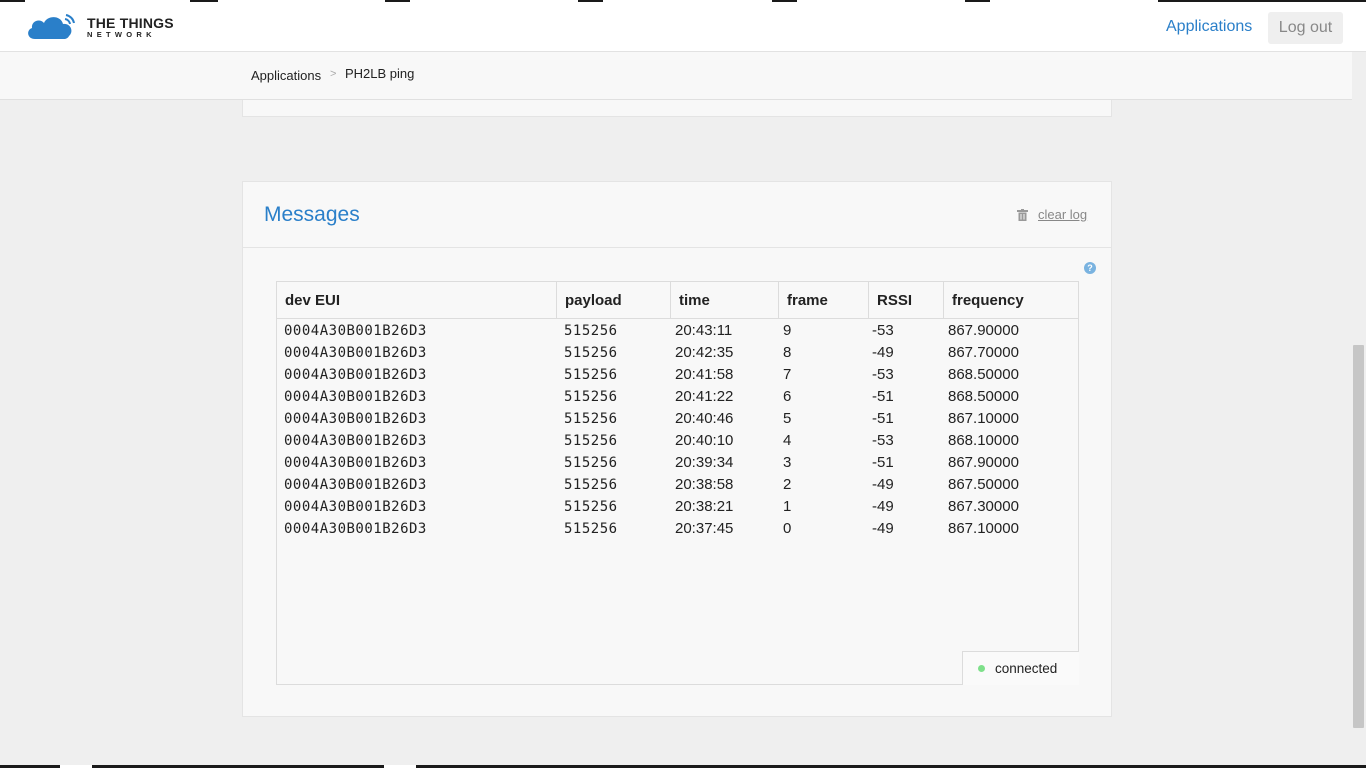 This screenshot has width=1366, height=768. What do you see at coordinates (983, 506) in the screenshot?
I see `cell-frequency: 867.30000` at bounding box center [983, 506].